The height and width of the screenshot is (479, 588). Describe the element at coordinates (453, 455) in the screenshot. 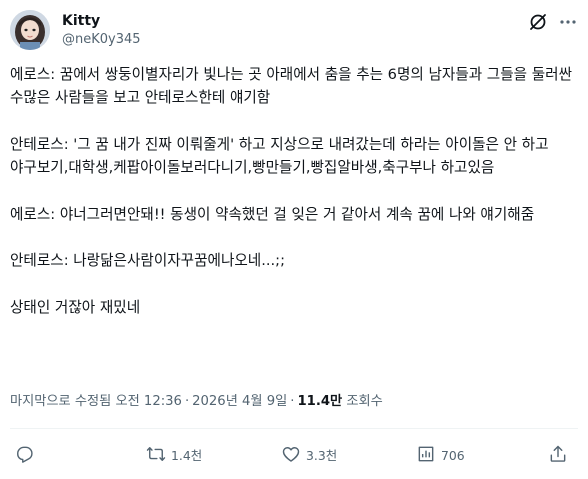

I see `views-action-count: 706` at that location.